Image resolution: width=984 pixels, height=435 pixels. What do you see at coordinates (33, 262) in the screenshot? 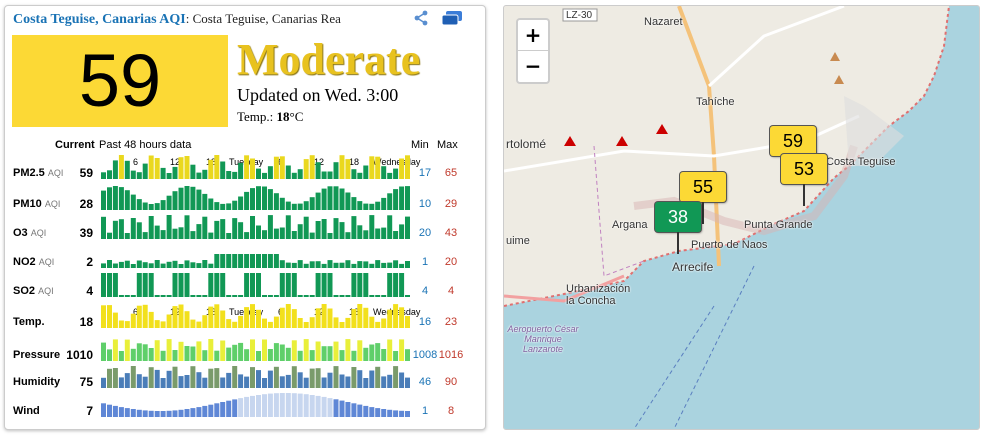
I see `metric-label-no2: NO2 AQI` at bounding box center [33, 262].